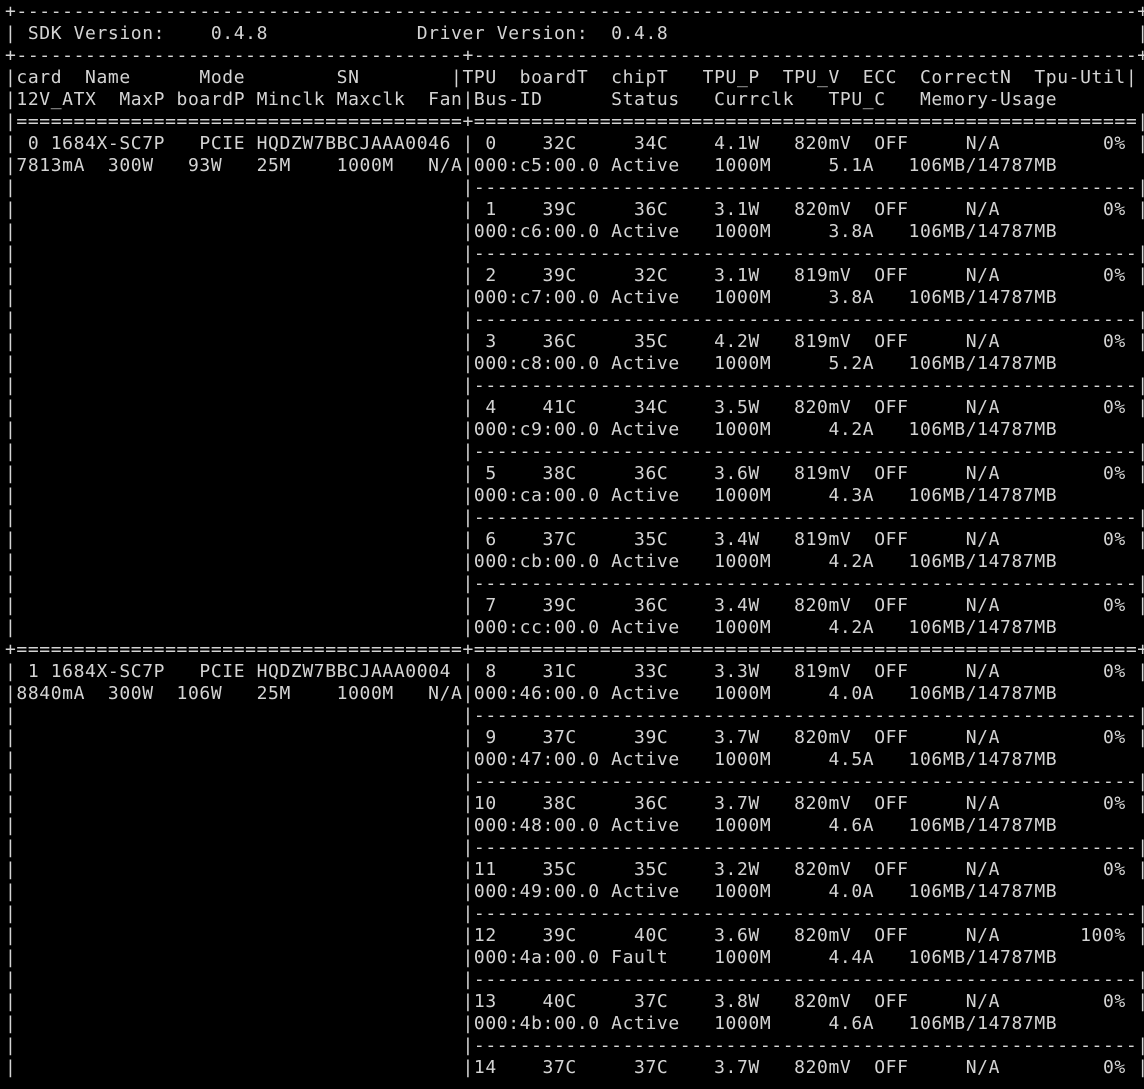  I want to click on terminal-line: | | 1 39C 36C 3.1W 820mV OFF N/A 0% |, so click(574, 209).